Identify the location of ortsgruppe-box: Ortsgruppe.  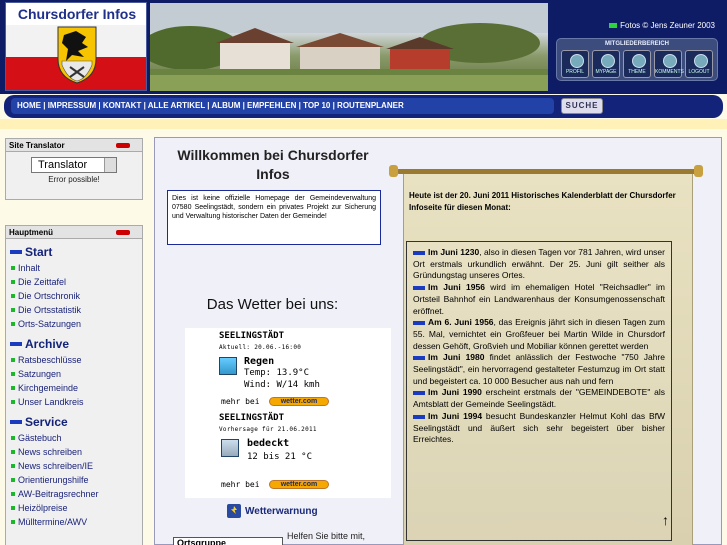
(228, 541).